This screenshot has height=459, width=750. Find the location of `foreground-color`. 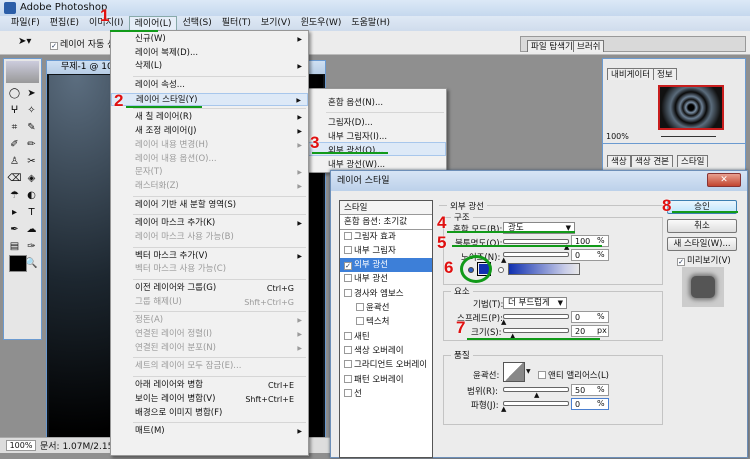

foreground-color is located at coordinates (18, 263).